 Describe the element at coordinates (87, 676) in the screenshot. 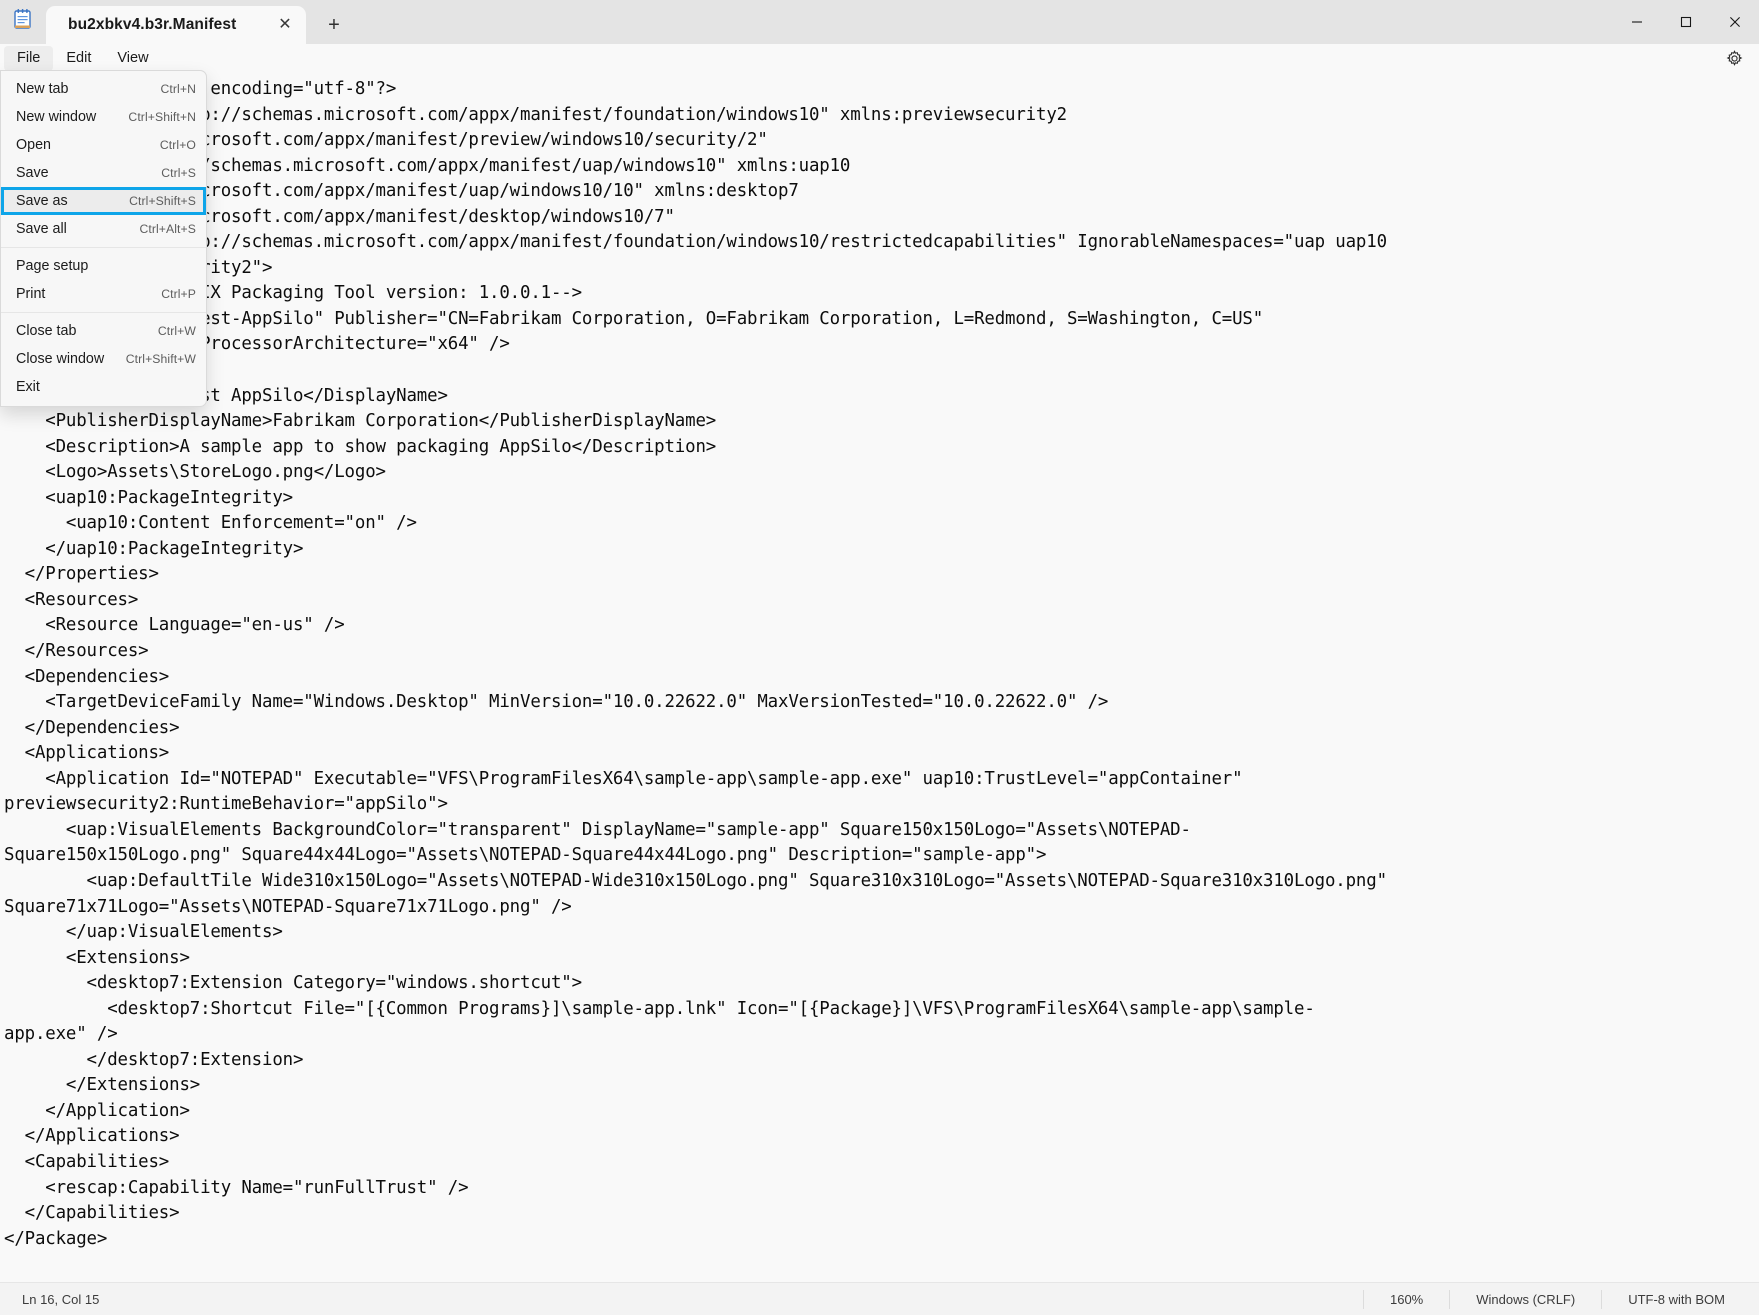

I see `code-line: <Dependencies>` at that location.